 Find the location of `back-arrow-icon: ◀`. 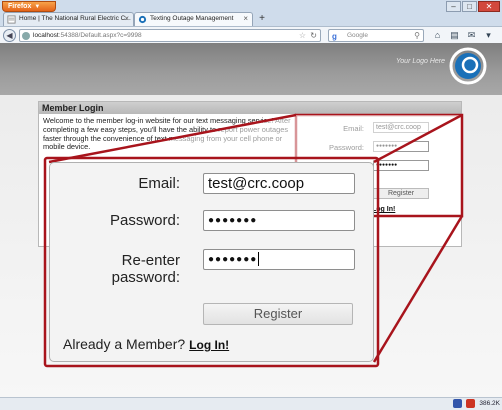

back-arrow-icon: ◀ is located at coordinates (9, 35).